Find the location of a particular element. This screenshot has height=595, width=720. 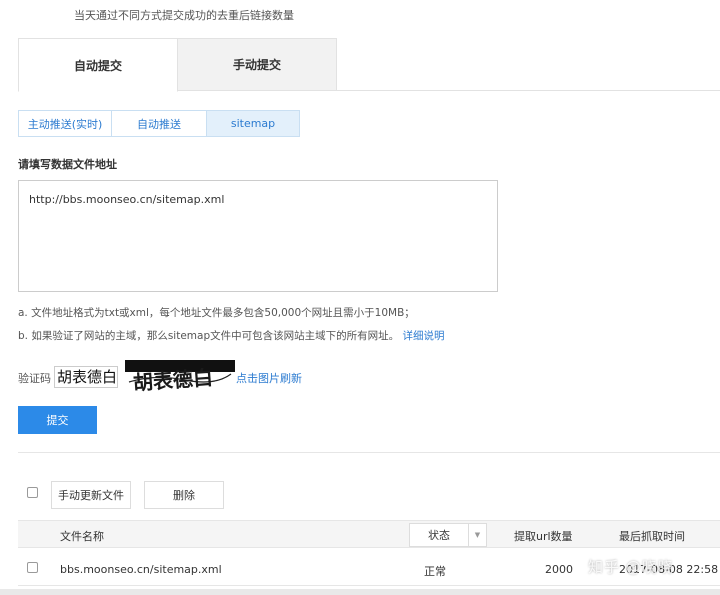

captcha-label: 验证码 is located at coordinates (34, 378).